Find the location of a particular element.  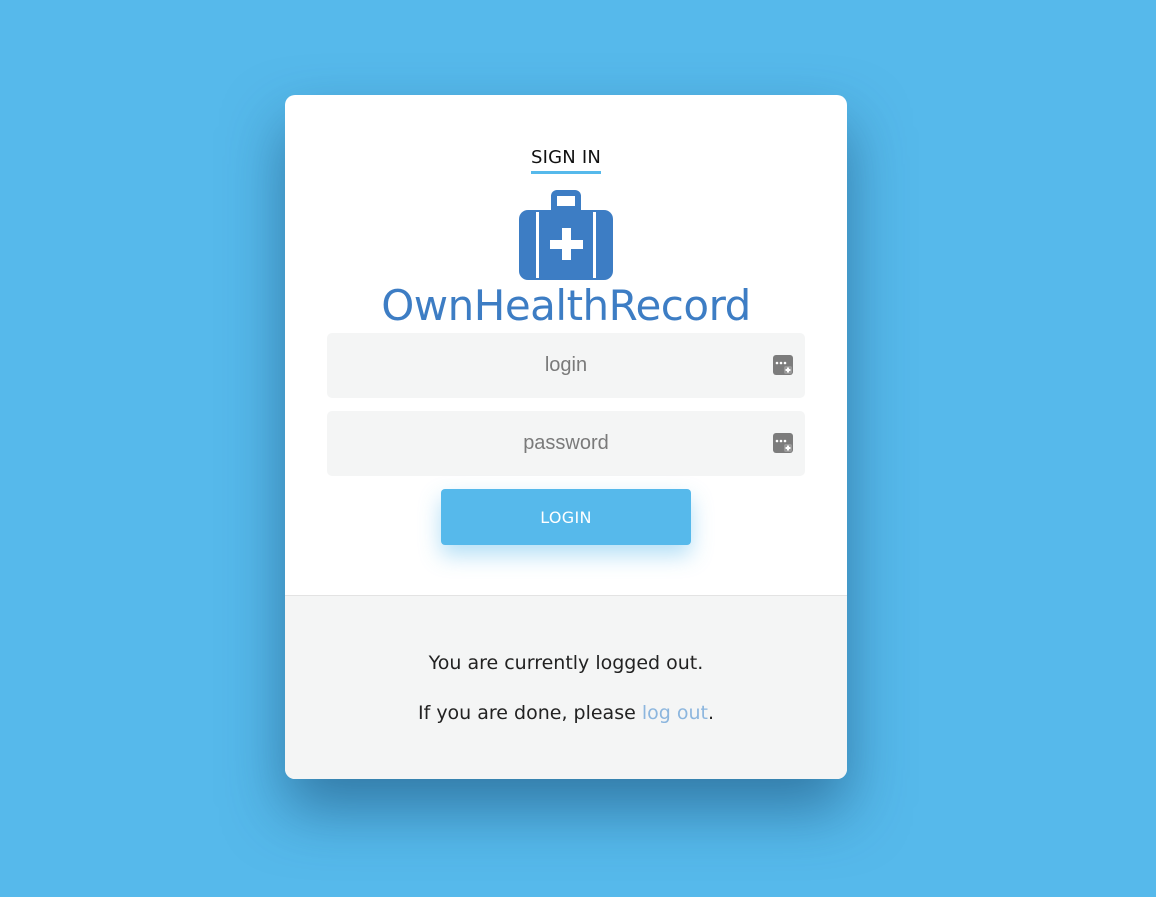

logout-prompt: If you are done, please log out. is located at coordinates (566, 713).